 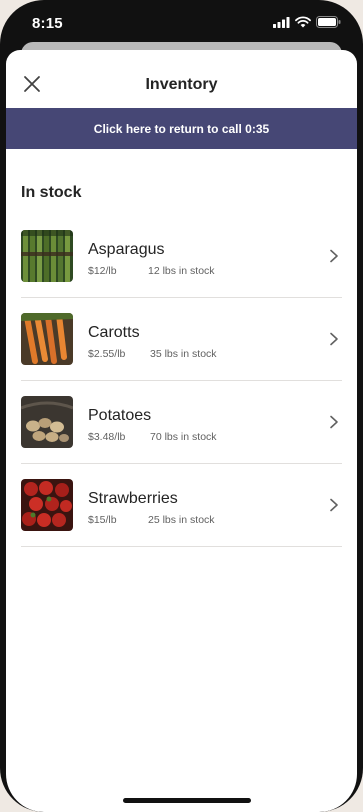 What do you see at coordinates (47, 256) in the screenshot?
I see `asparagus-thumbnail` at bounding box center [47, 256].